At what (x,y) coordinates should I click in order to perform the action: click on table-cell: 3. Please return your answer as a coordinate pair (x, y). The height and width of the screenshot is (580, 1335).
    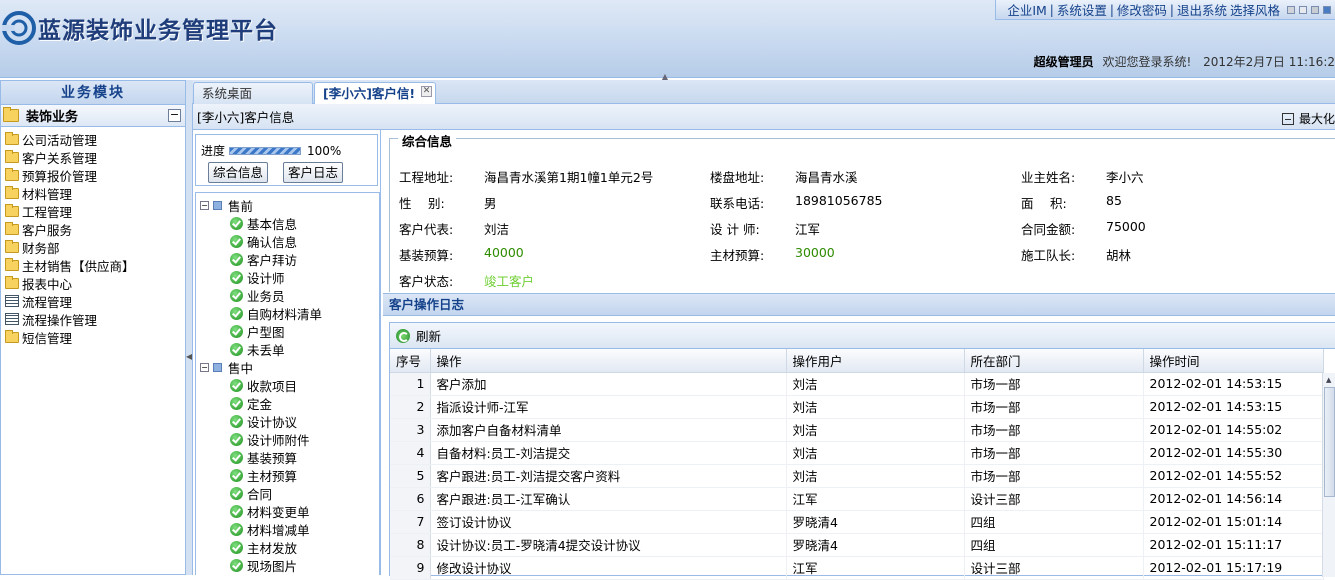
    Looking at the image, I should click on (410, 430).